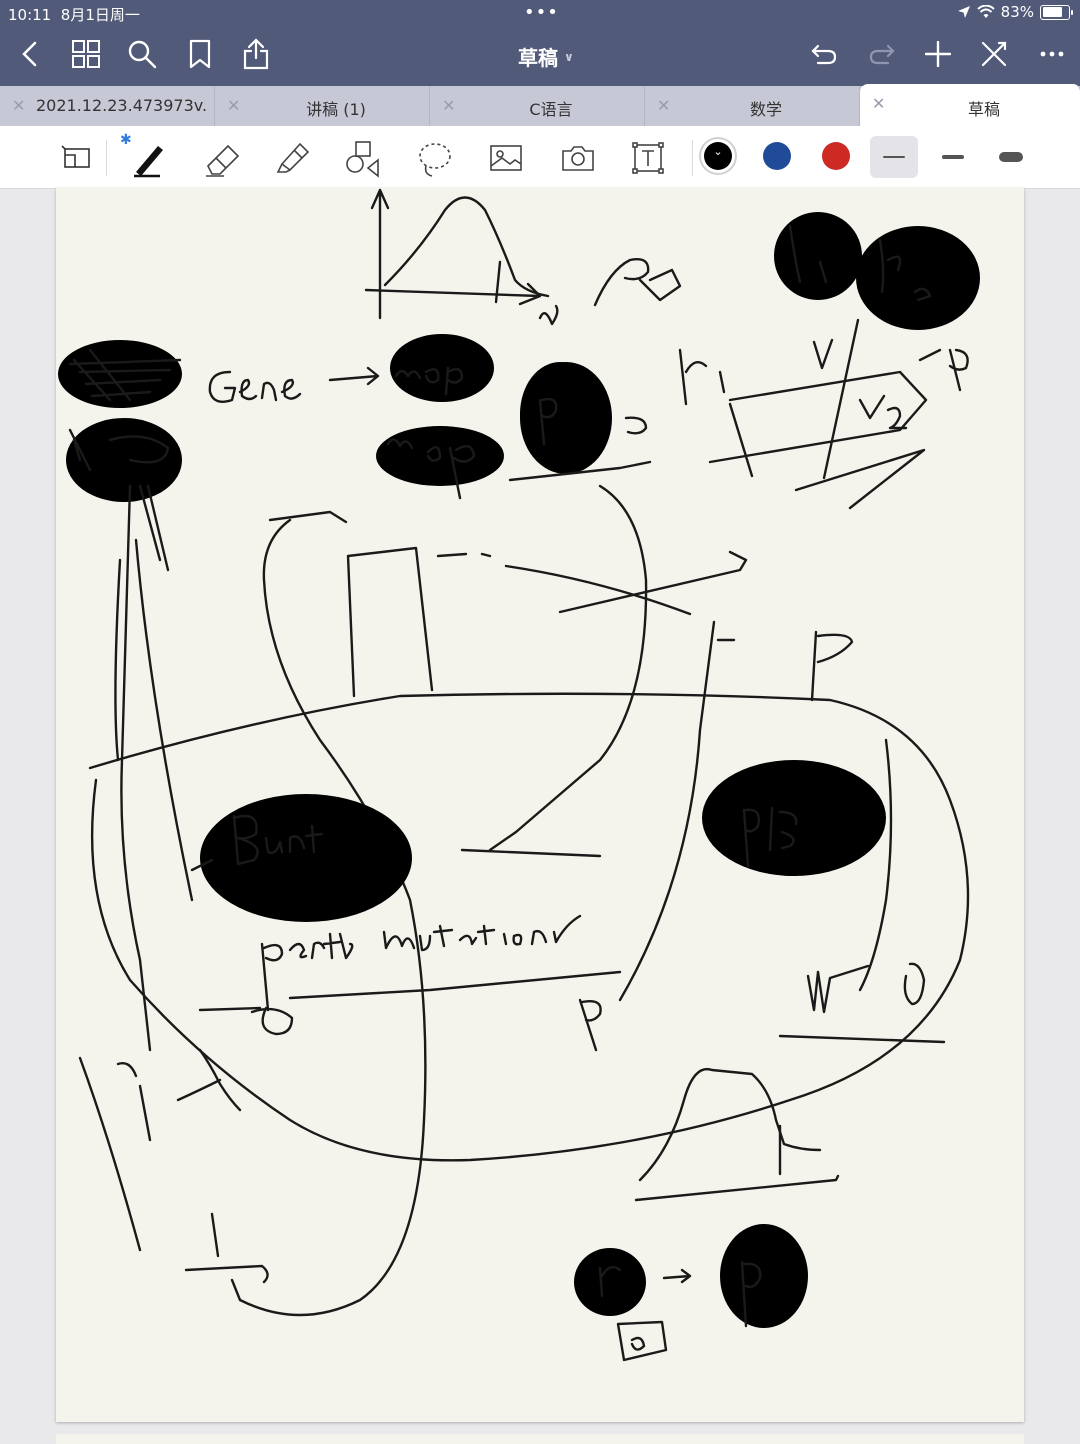  I want to click on more-icon, so click(1052, 54).